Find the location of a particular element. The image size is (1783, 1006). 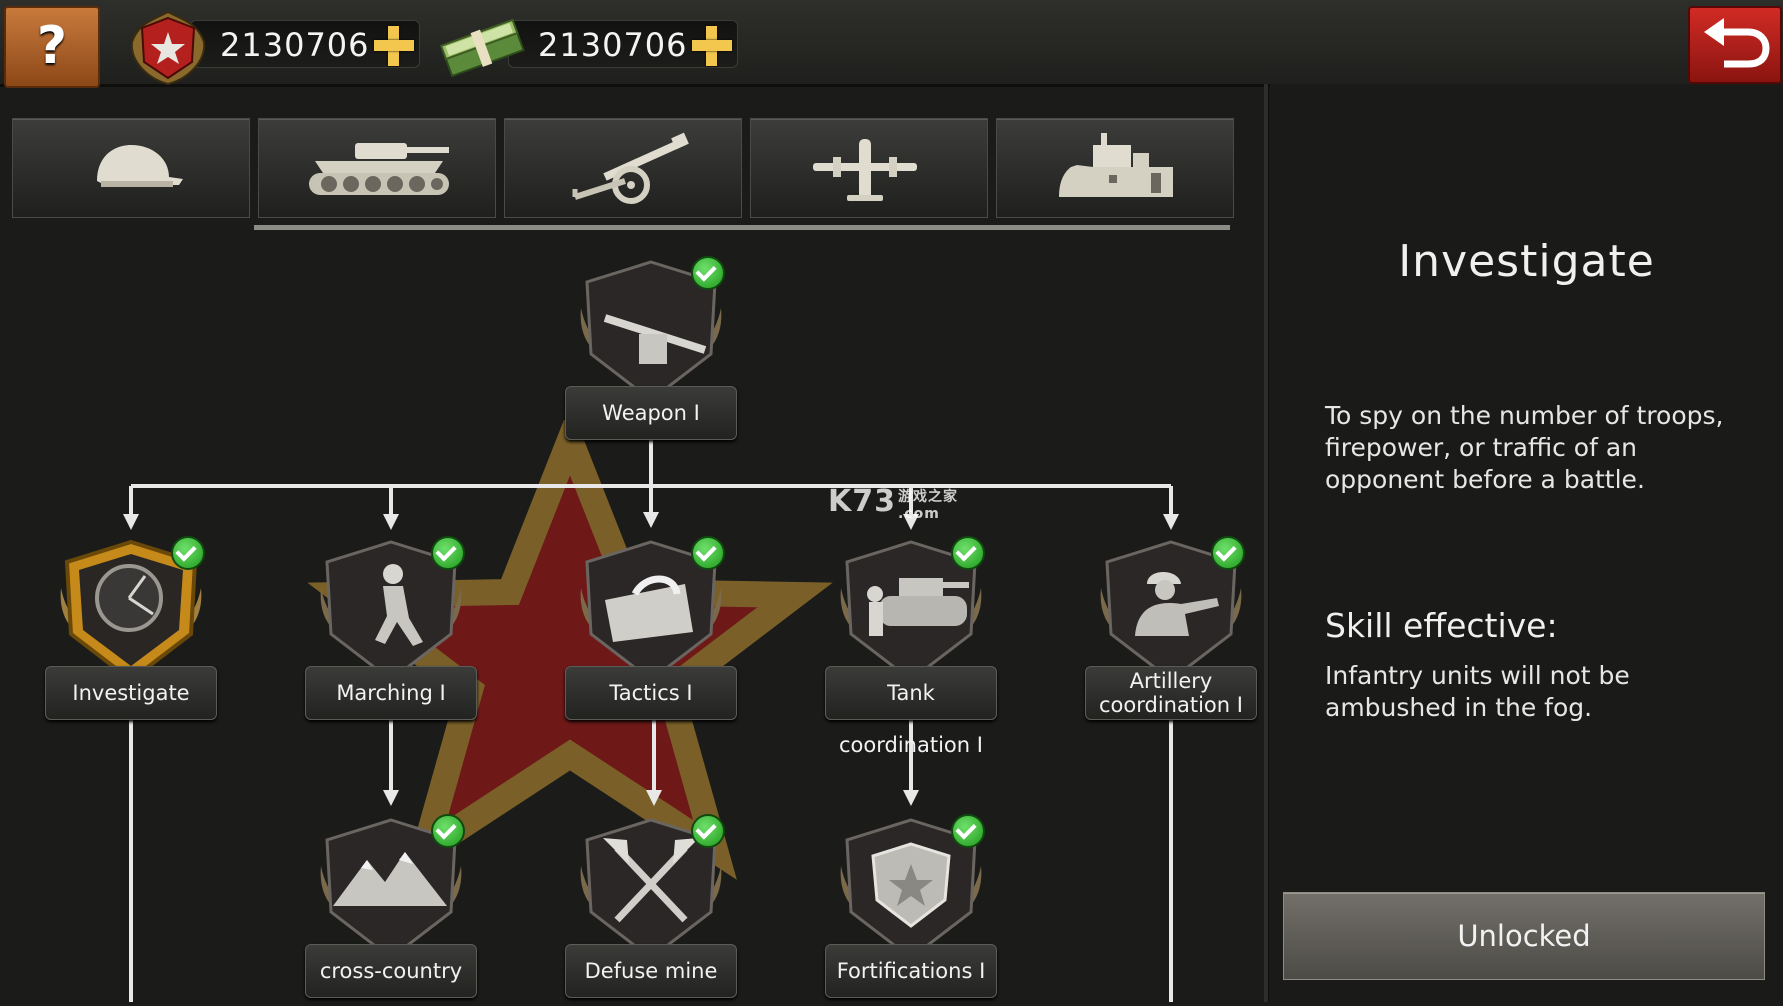

skill-label: Tactics Ⅰ is located at coordinates (651, 693).